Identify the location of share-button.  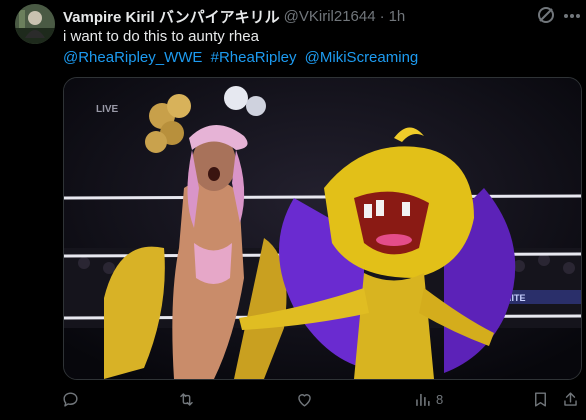
(570, 399).